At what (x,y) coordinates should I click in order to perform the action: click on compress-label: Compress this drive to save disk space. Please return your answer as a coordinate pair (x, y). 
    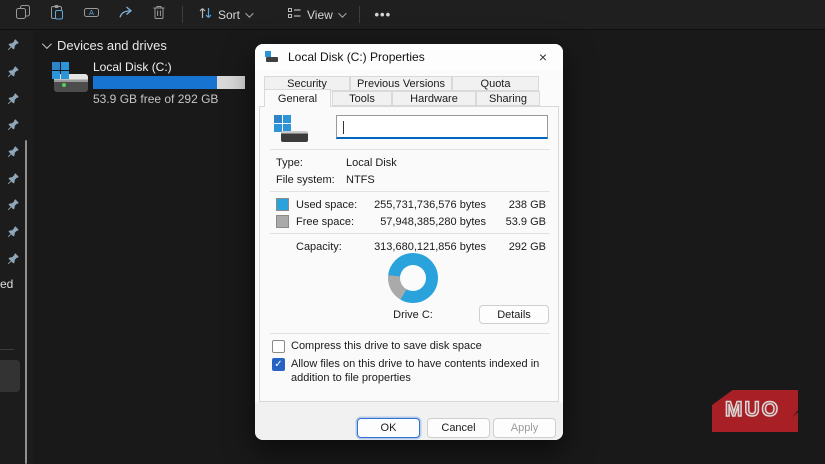
    Looking at the image, I should click on (386, 346).